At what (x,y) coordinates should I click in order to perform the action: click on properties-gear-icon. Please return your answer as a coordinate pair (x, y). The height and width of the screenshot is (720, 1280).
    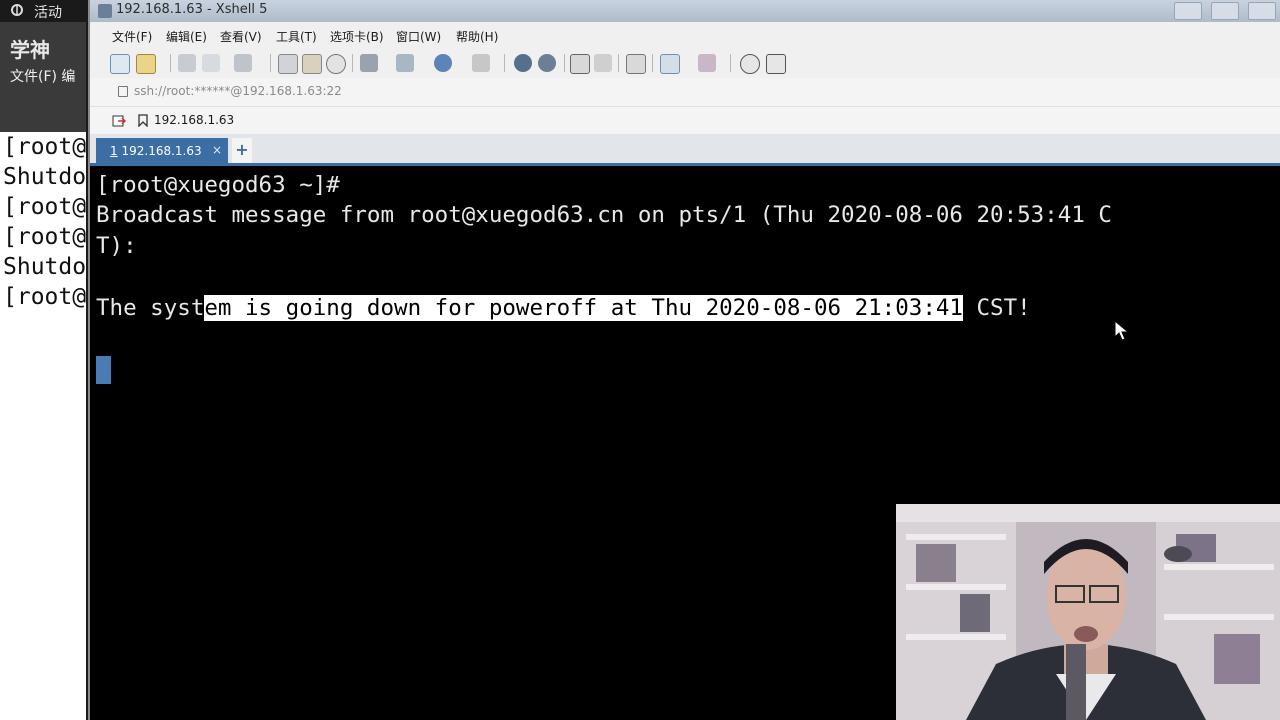
    Looking at the image, I should click on (243, 63).